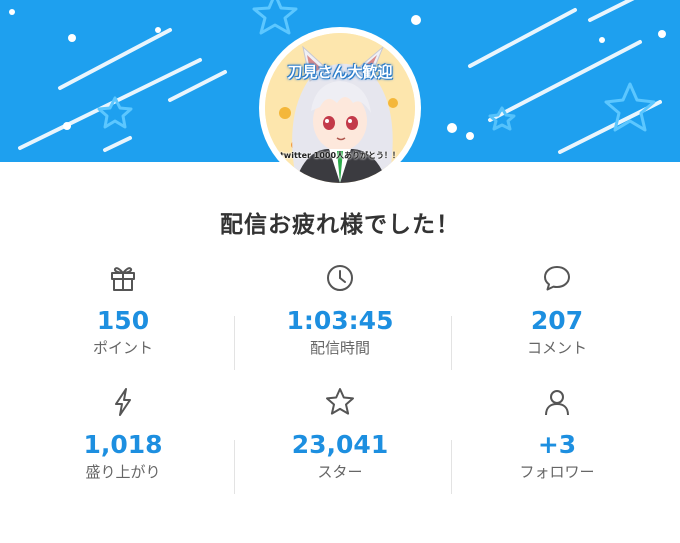  What do you see at coordinates (340, 72) in the screenshot?
I see `avatar-caption-top: 刀見さん大歓迎` at bounding box center [340, 72].